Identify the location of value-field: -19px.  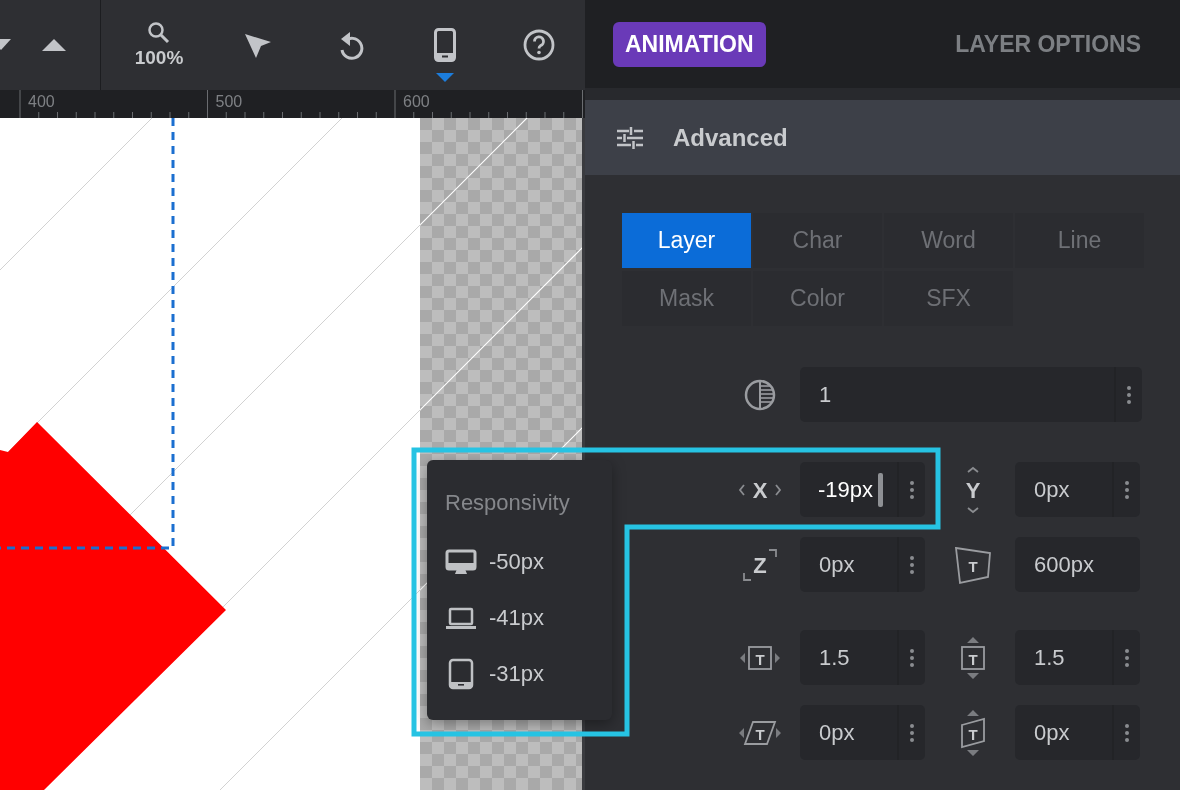
(862, 489).